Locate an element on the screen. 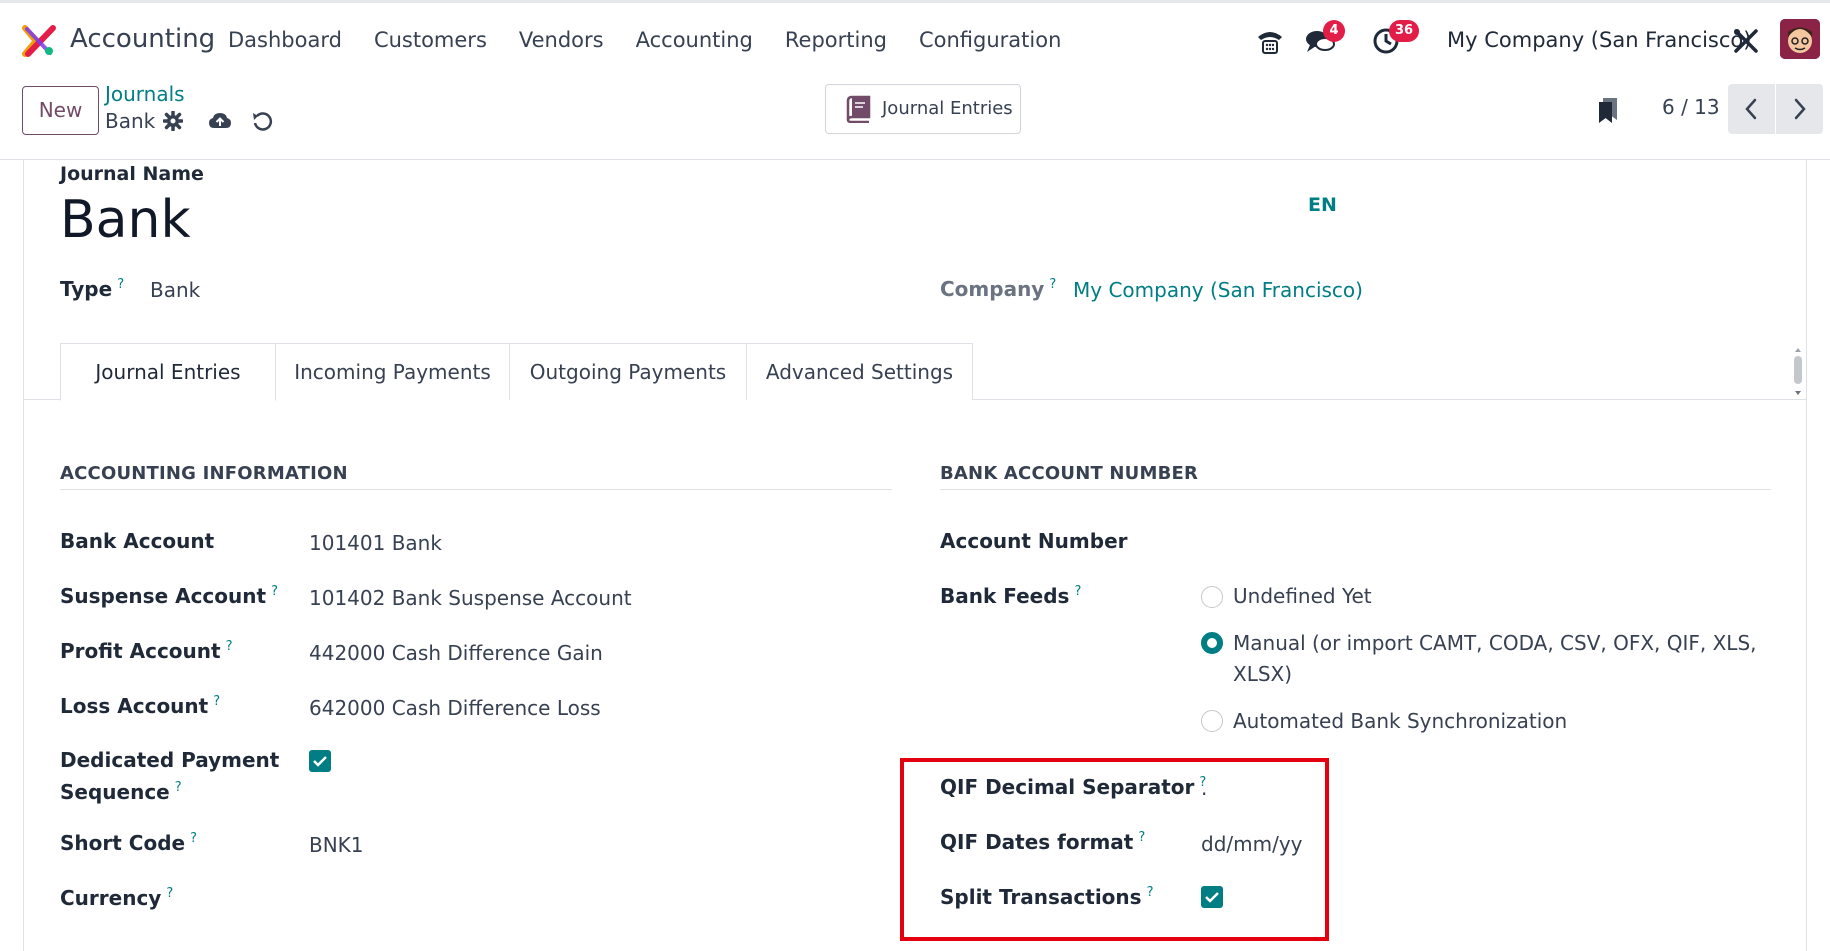 Image resolution: width=1830 pixels, height=951 pixels. new-button: New is located at coordinates (60, 110).